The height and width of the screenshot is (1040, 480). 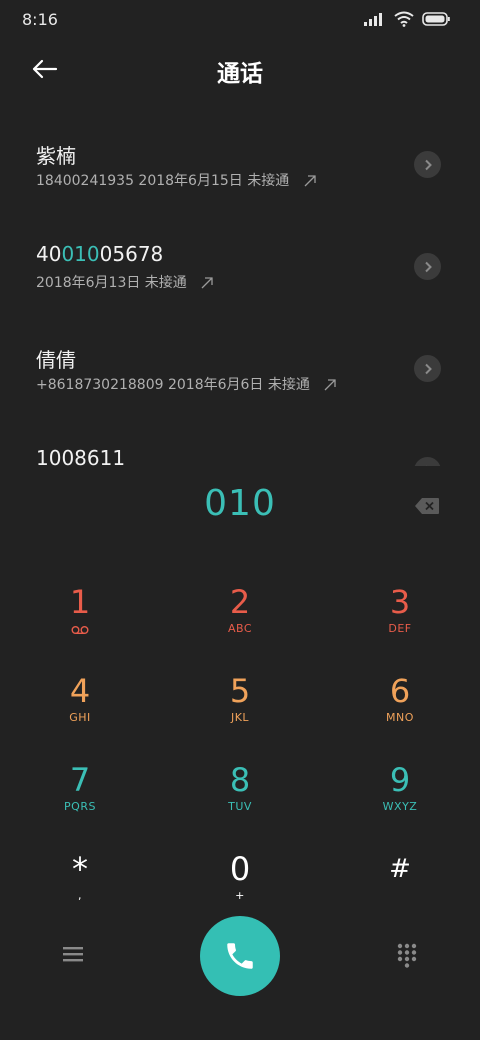 I want to click on dialed-number: 010, so click(x=240, y=503).